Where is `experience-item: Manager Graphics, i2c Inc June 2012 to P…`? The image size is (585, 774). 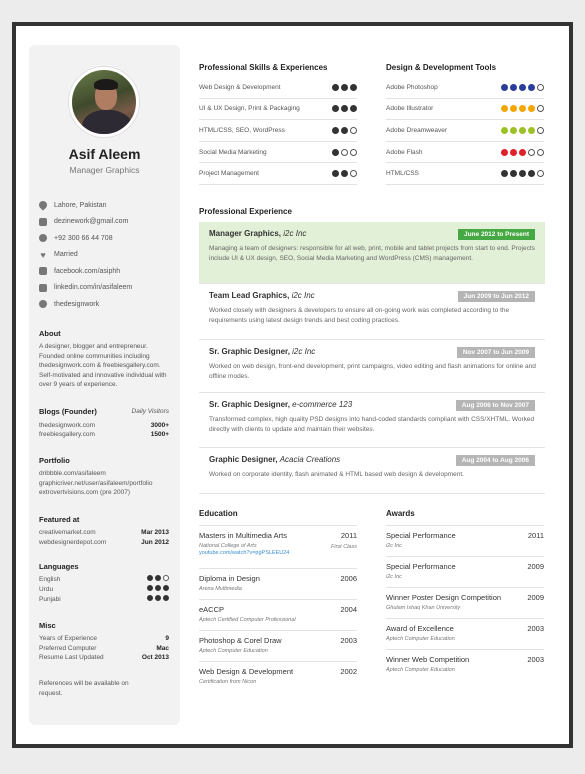 experience-item: Manager Graphics, i2c Inc June 2012 to P… is located at coordinates (372, 253).